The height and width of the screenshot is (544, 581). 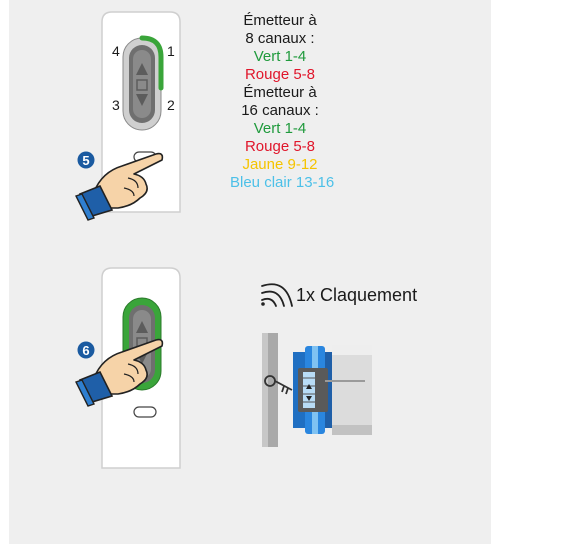 I want to click on svg-text: 5, so click(x=85, y=160).